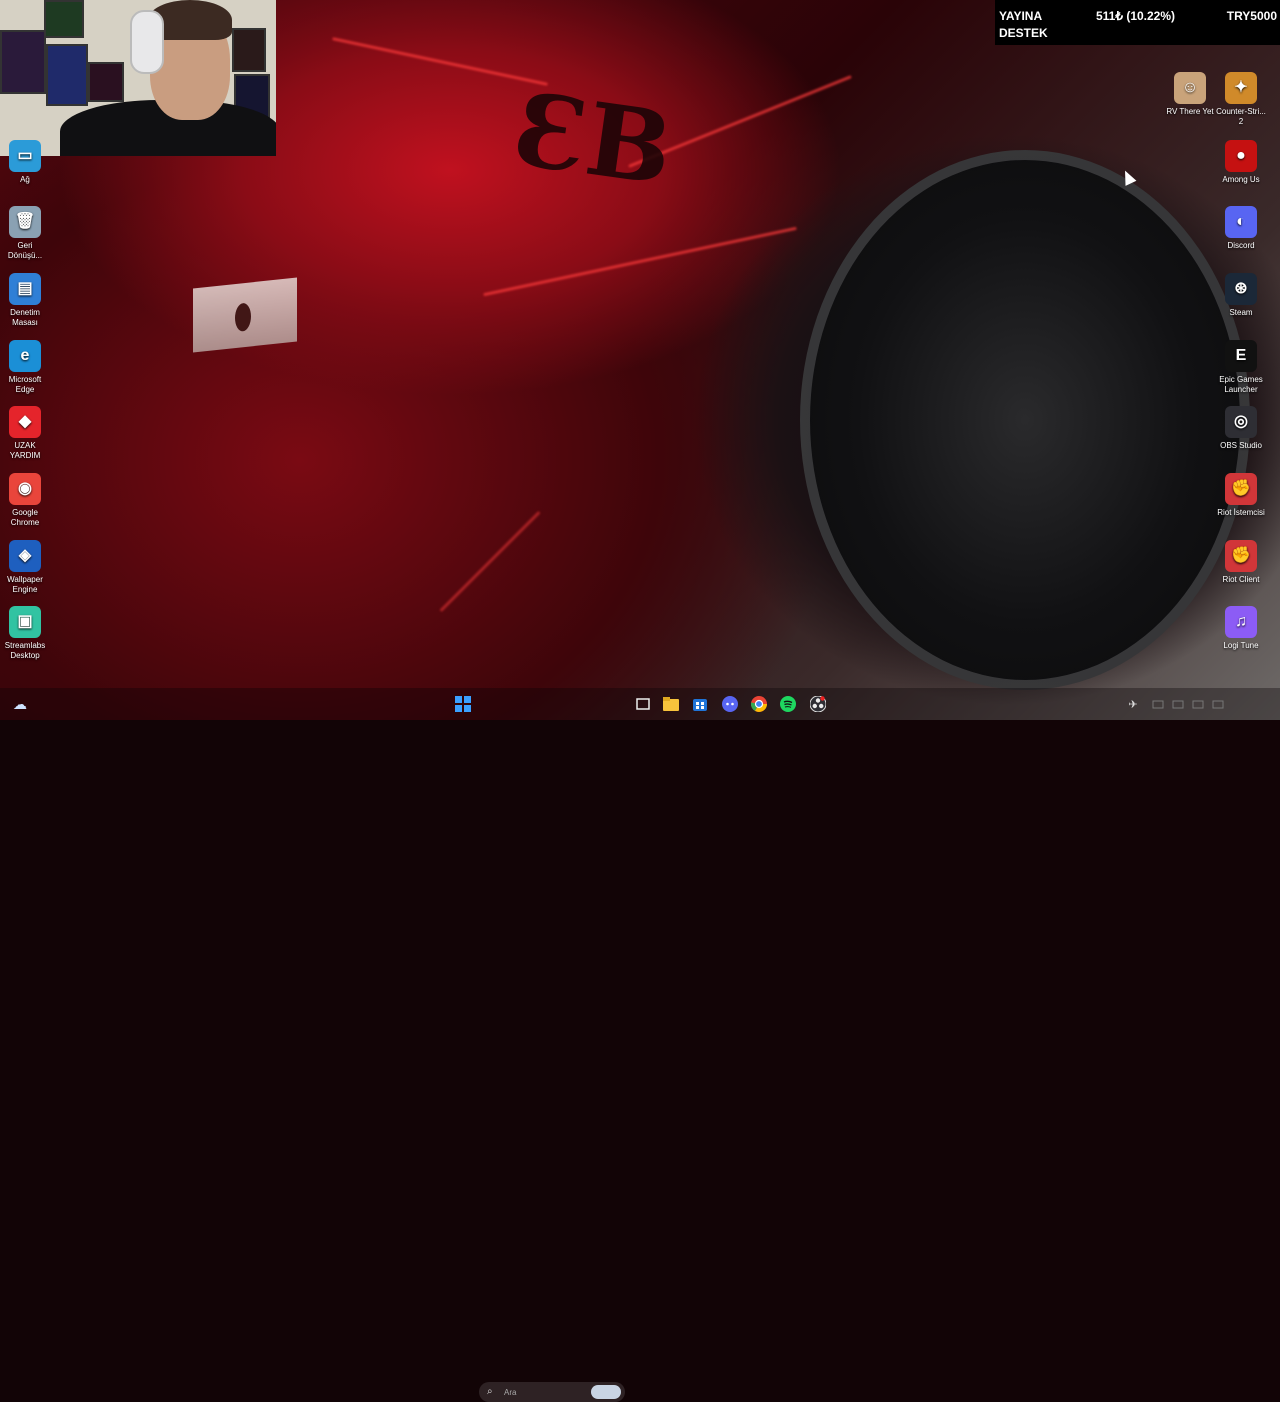  I want to click on desktop-icon-chrome: ◉ Google Chrome, so click(28, 500).